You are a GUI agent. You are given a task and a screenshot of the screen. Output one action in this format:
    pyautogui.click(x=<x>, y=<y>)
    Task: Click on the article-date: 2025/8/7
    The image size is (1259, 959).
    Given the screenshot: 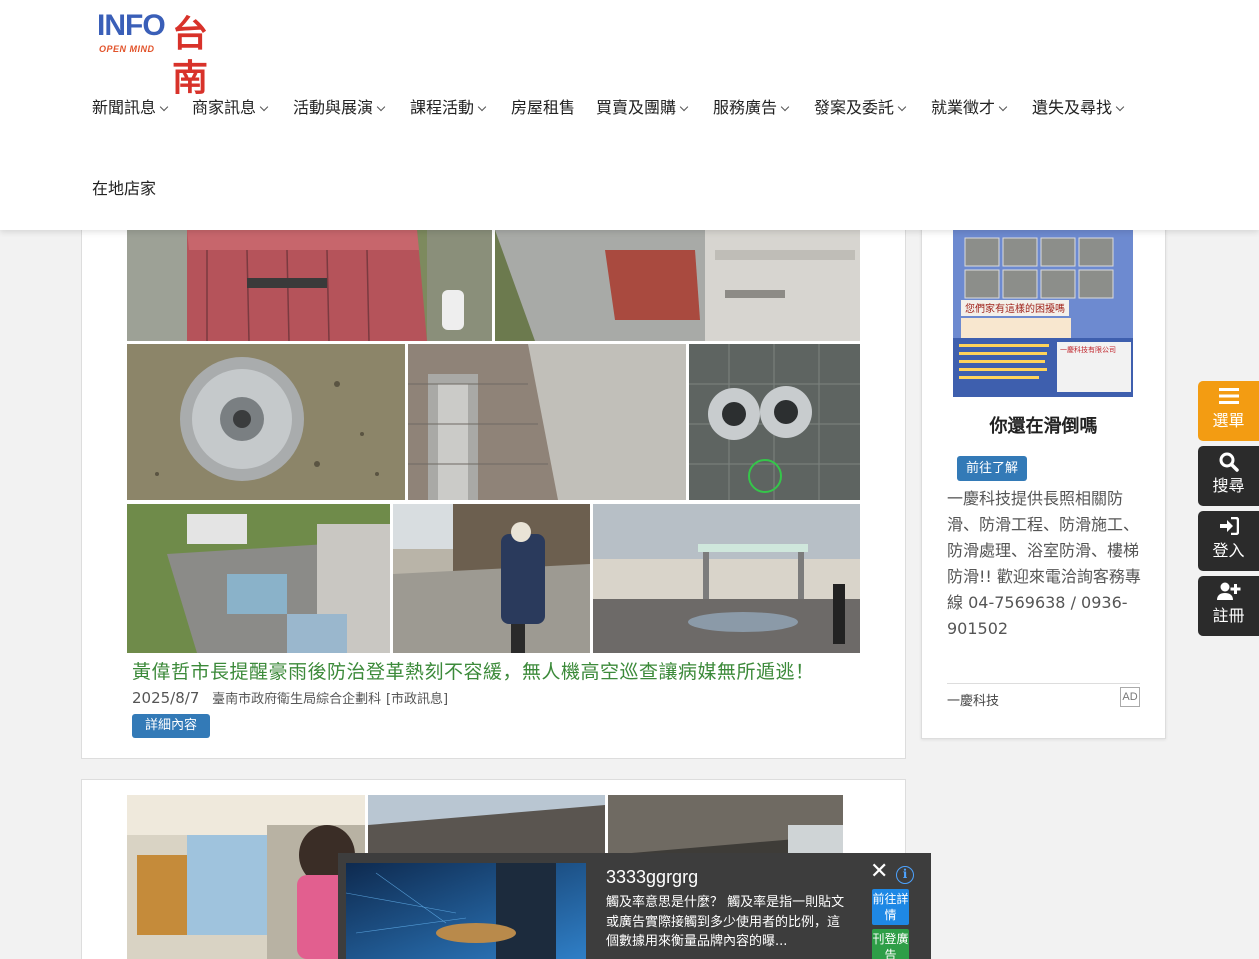 What is the action you would take?
    pyautogui.click(x=166, y=698)
    